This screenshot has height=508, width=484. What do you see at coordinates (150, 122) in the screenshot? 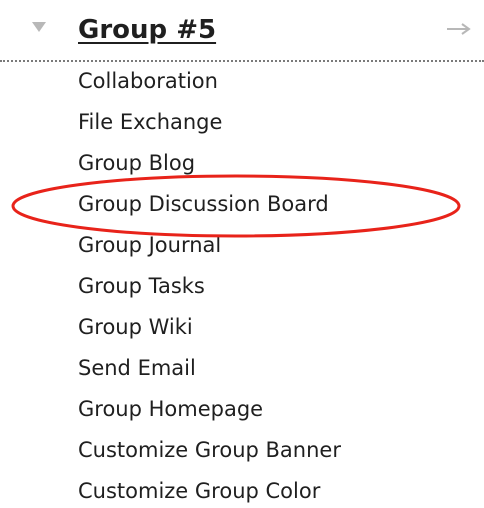
I see `menu-item-file-exchange: File Exchange` at bounding box center [150, 122].